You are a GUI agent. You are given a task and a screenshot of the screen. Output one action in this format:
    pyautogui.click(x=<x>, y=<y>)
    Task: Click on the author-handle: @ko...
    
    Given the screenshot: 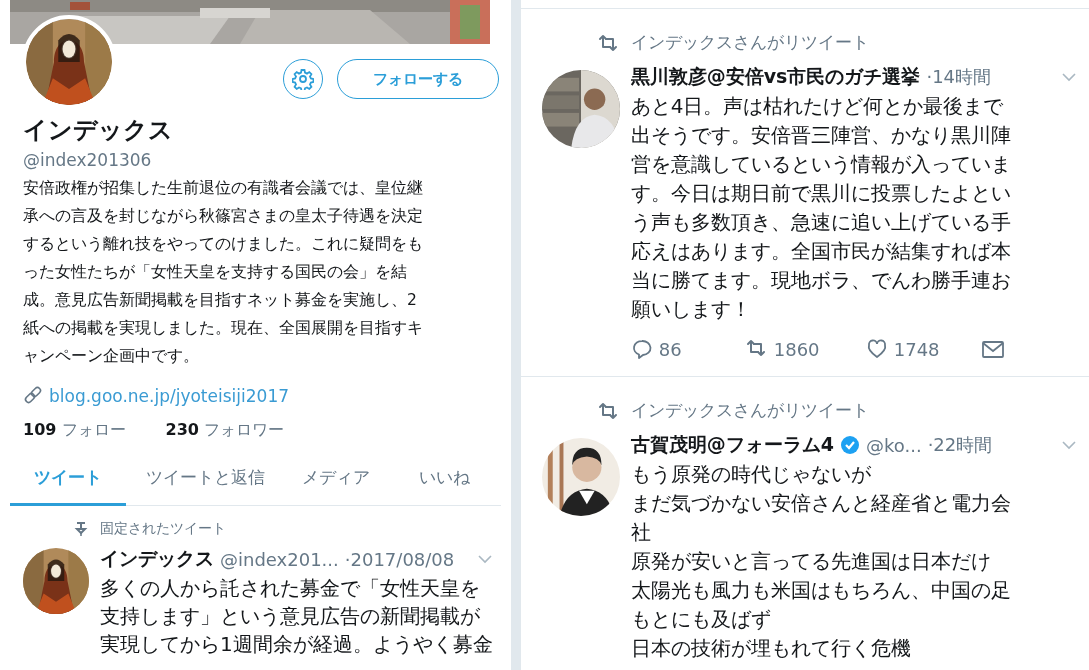 What is the action you would take?
    pyautogui.click(x=893, y=445)
    